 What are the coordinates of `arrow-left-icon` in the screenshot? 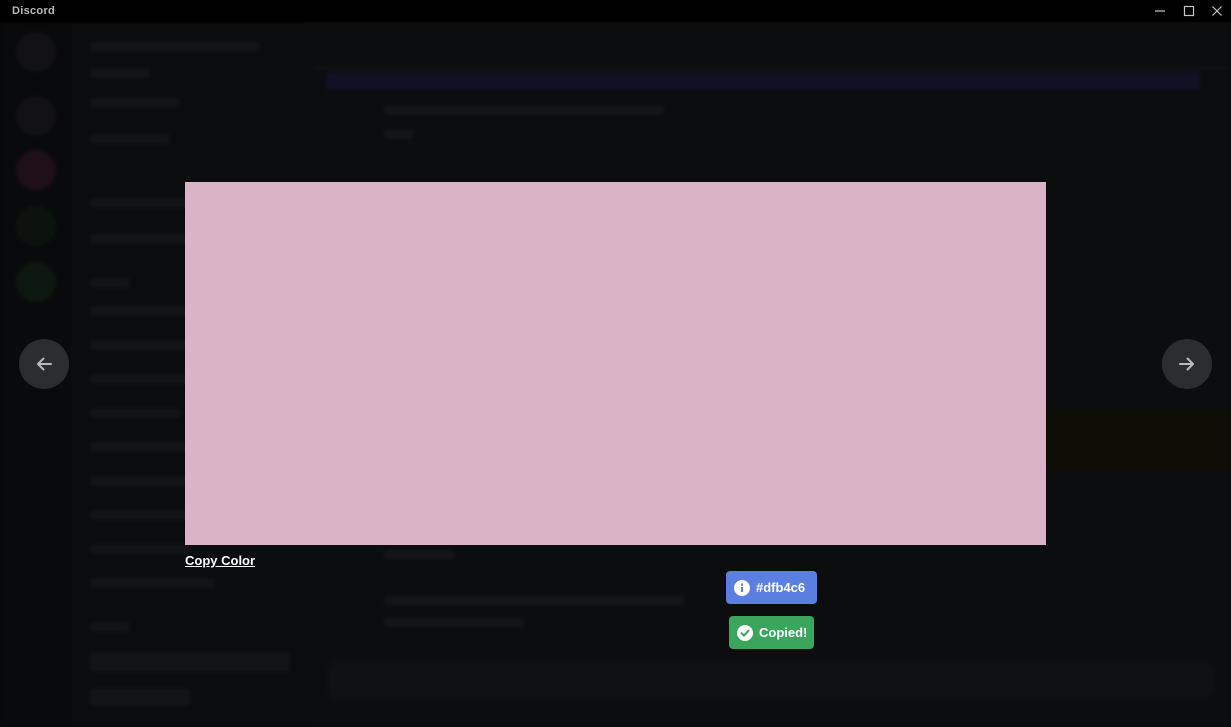 It's located at (44, 364).